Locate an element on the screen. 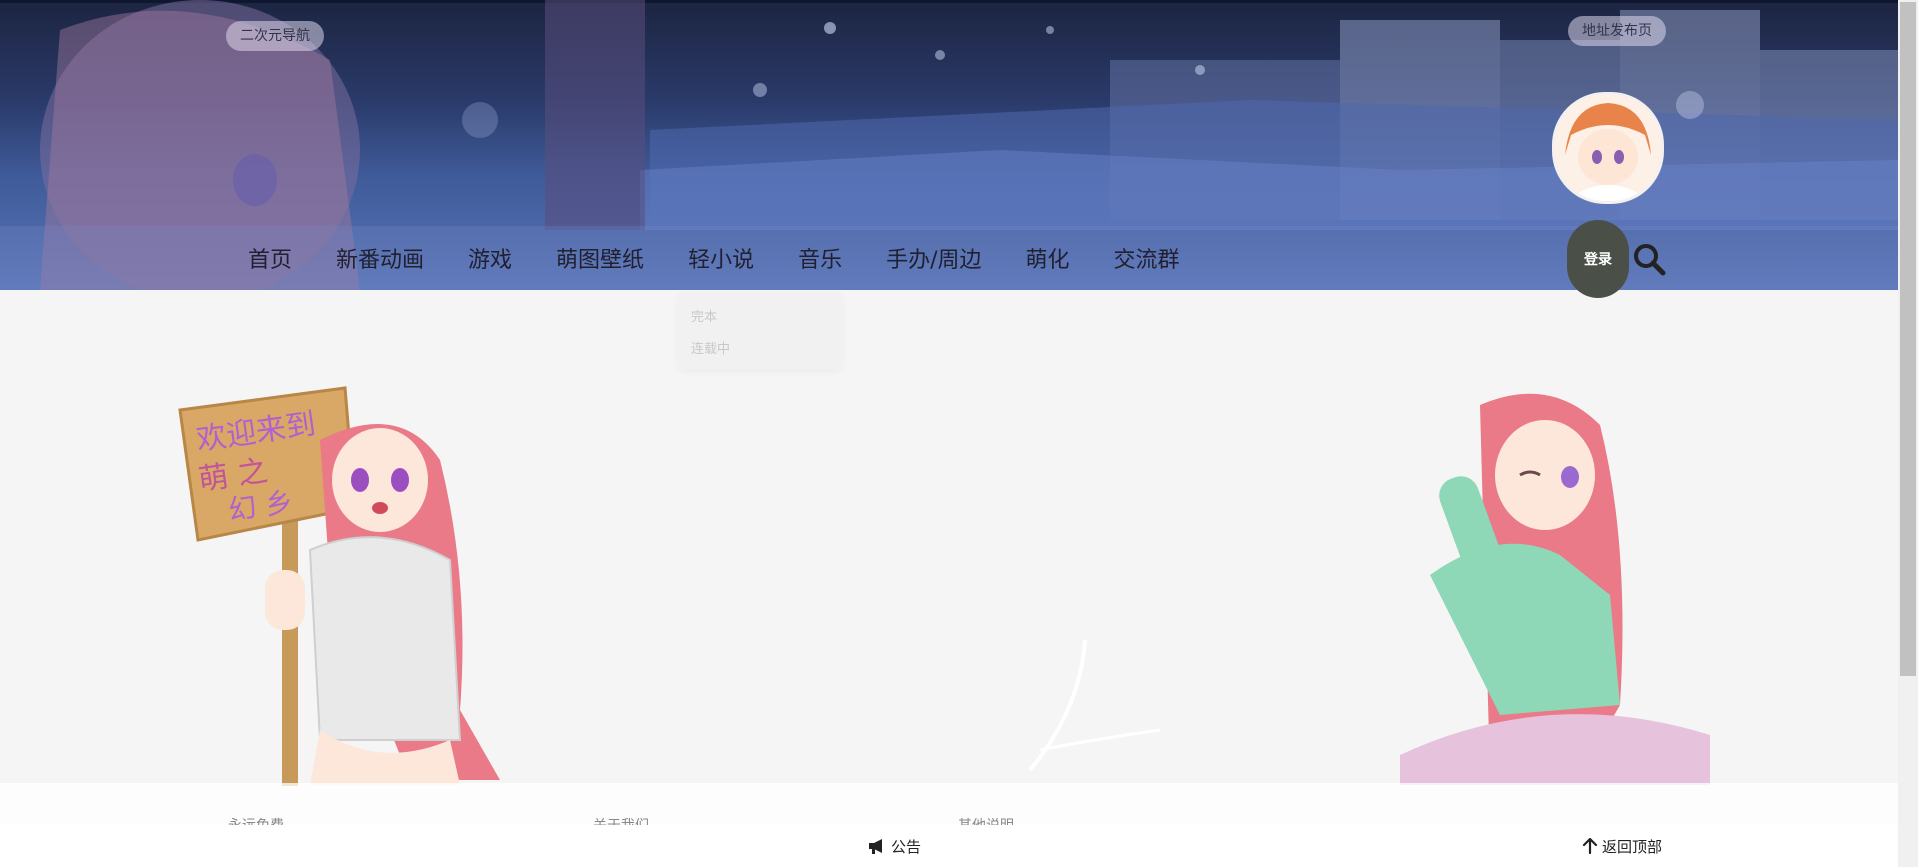  bottom-fixed-bar: 公告 返回顶部 is located at coordinates (949, 846).